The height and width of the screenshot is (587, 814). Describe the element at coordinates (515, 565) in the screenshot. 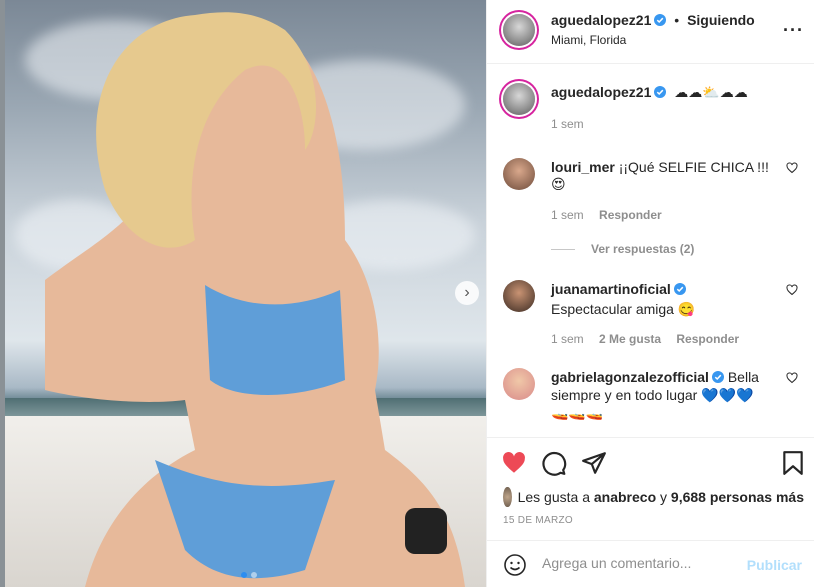

I see `emoji-smiley-icon` at that location.